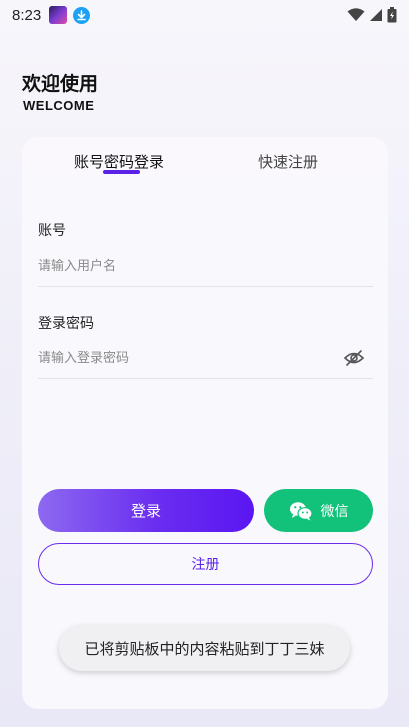  What do you see at coordinates (60, 84) in the screenshot?
I see `welcome-title: 欢迎使用` at bounding box center [60, 84].